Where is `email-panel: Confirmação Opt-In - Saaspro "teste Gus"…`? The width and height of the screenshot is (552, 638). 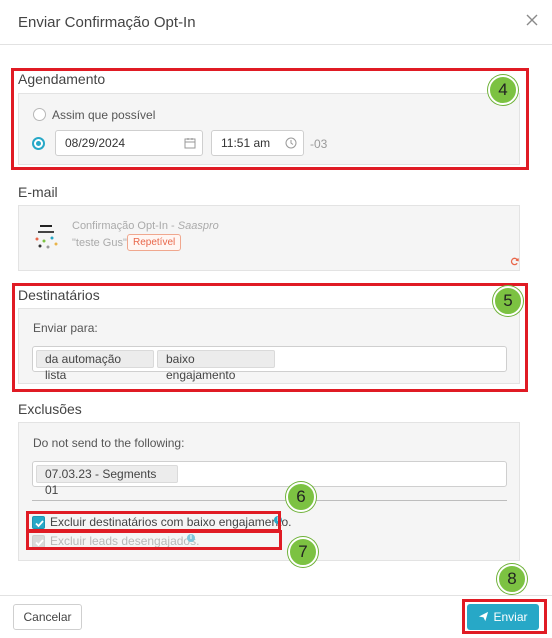 email-panel: Confirmação Opt-In - Saaspro "teste Gus"… is located at coordinates (269, 238).